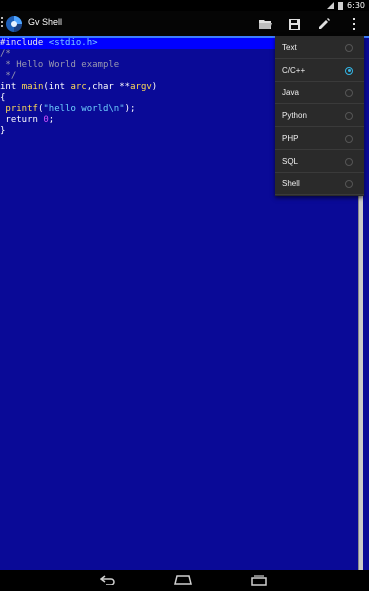 The image size is (369, 591). I want to click on open-folder-button, so click(265, 24).